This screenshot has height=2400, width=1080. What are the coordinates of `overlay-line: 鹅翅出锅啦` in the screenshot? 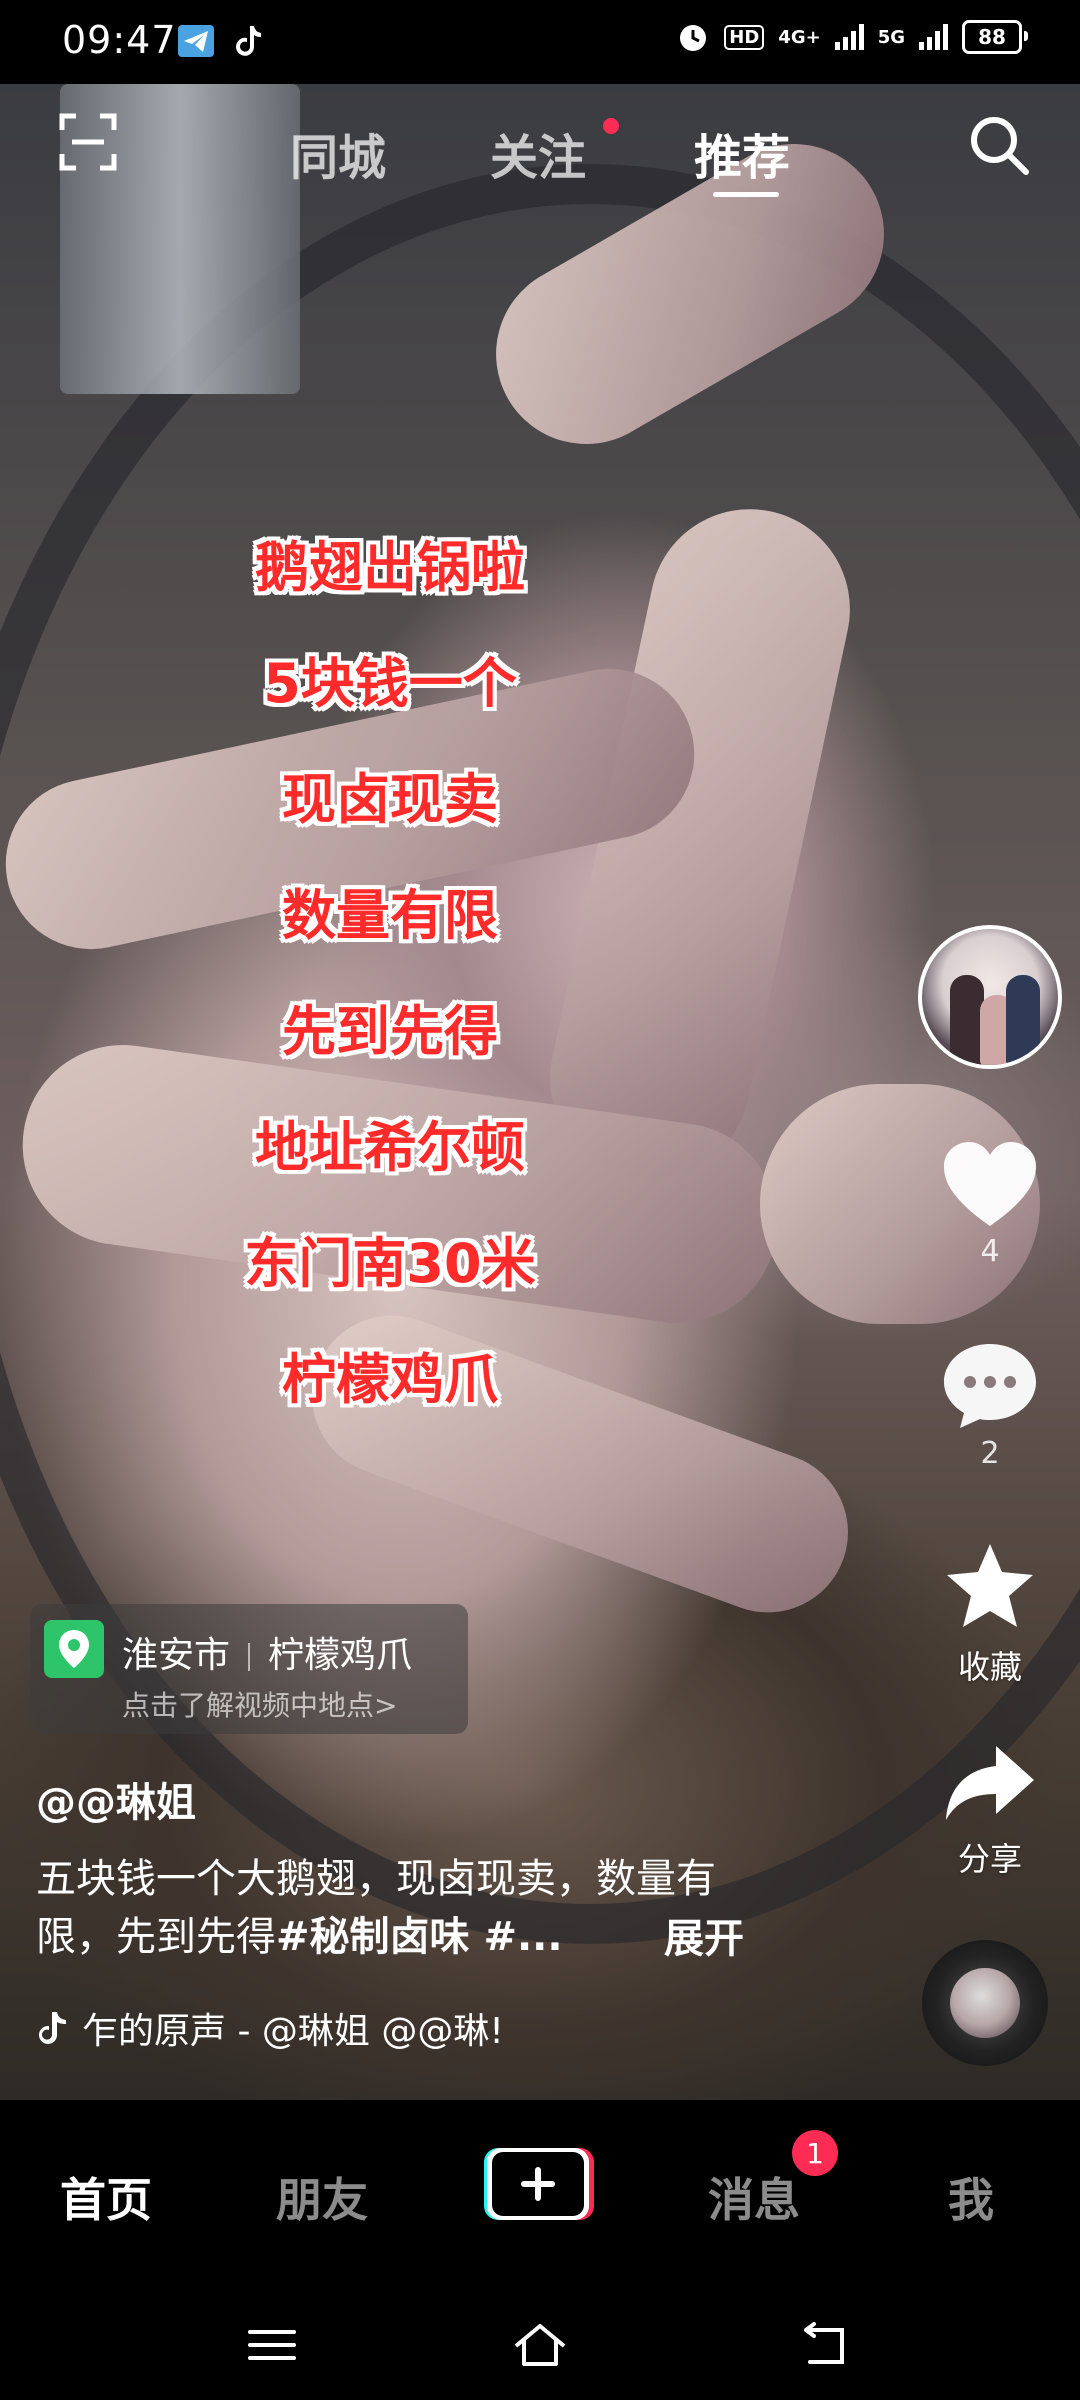 It's located at (390, 567).